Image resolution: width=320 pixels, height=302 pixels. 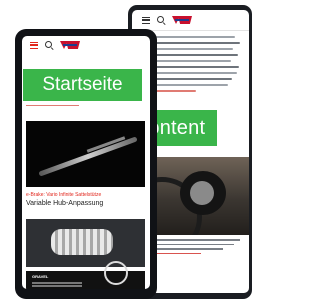 I want to click on wheel-icon, so click(x=116, y=273).